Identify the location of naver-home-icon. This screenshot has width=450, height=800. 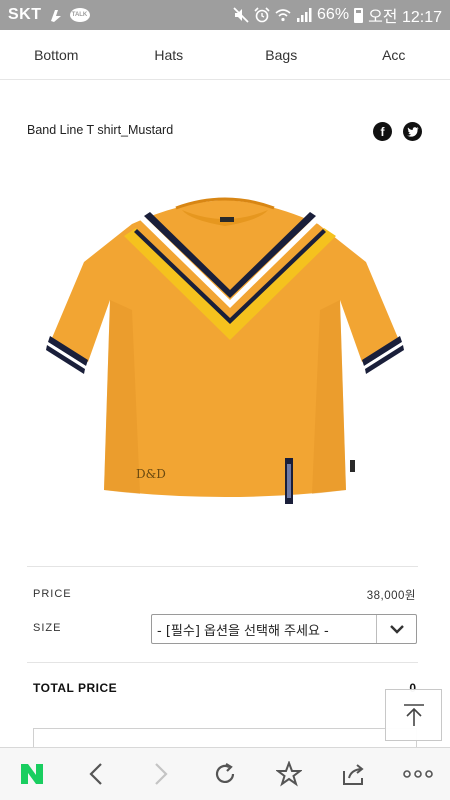
(32, 774).